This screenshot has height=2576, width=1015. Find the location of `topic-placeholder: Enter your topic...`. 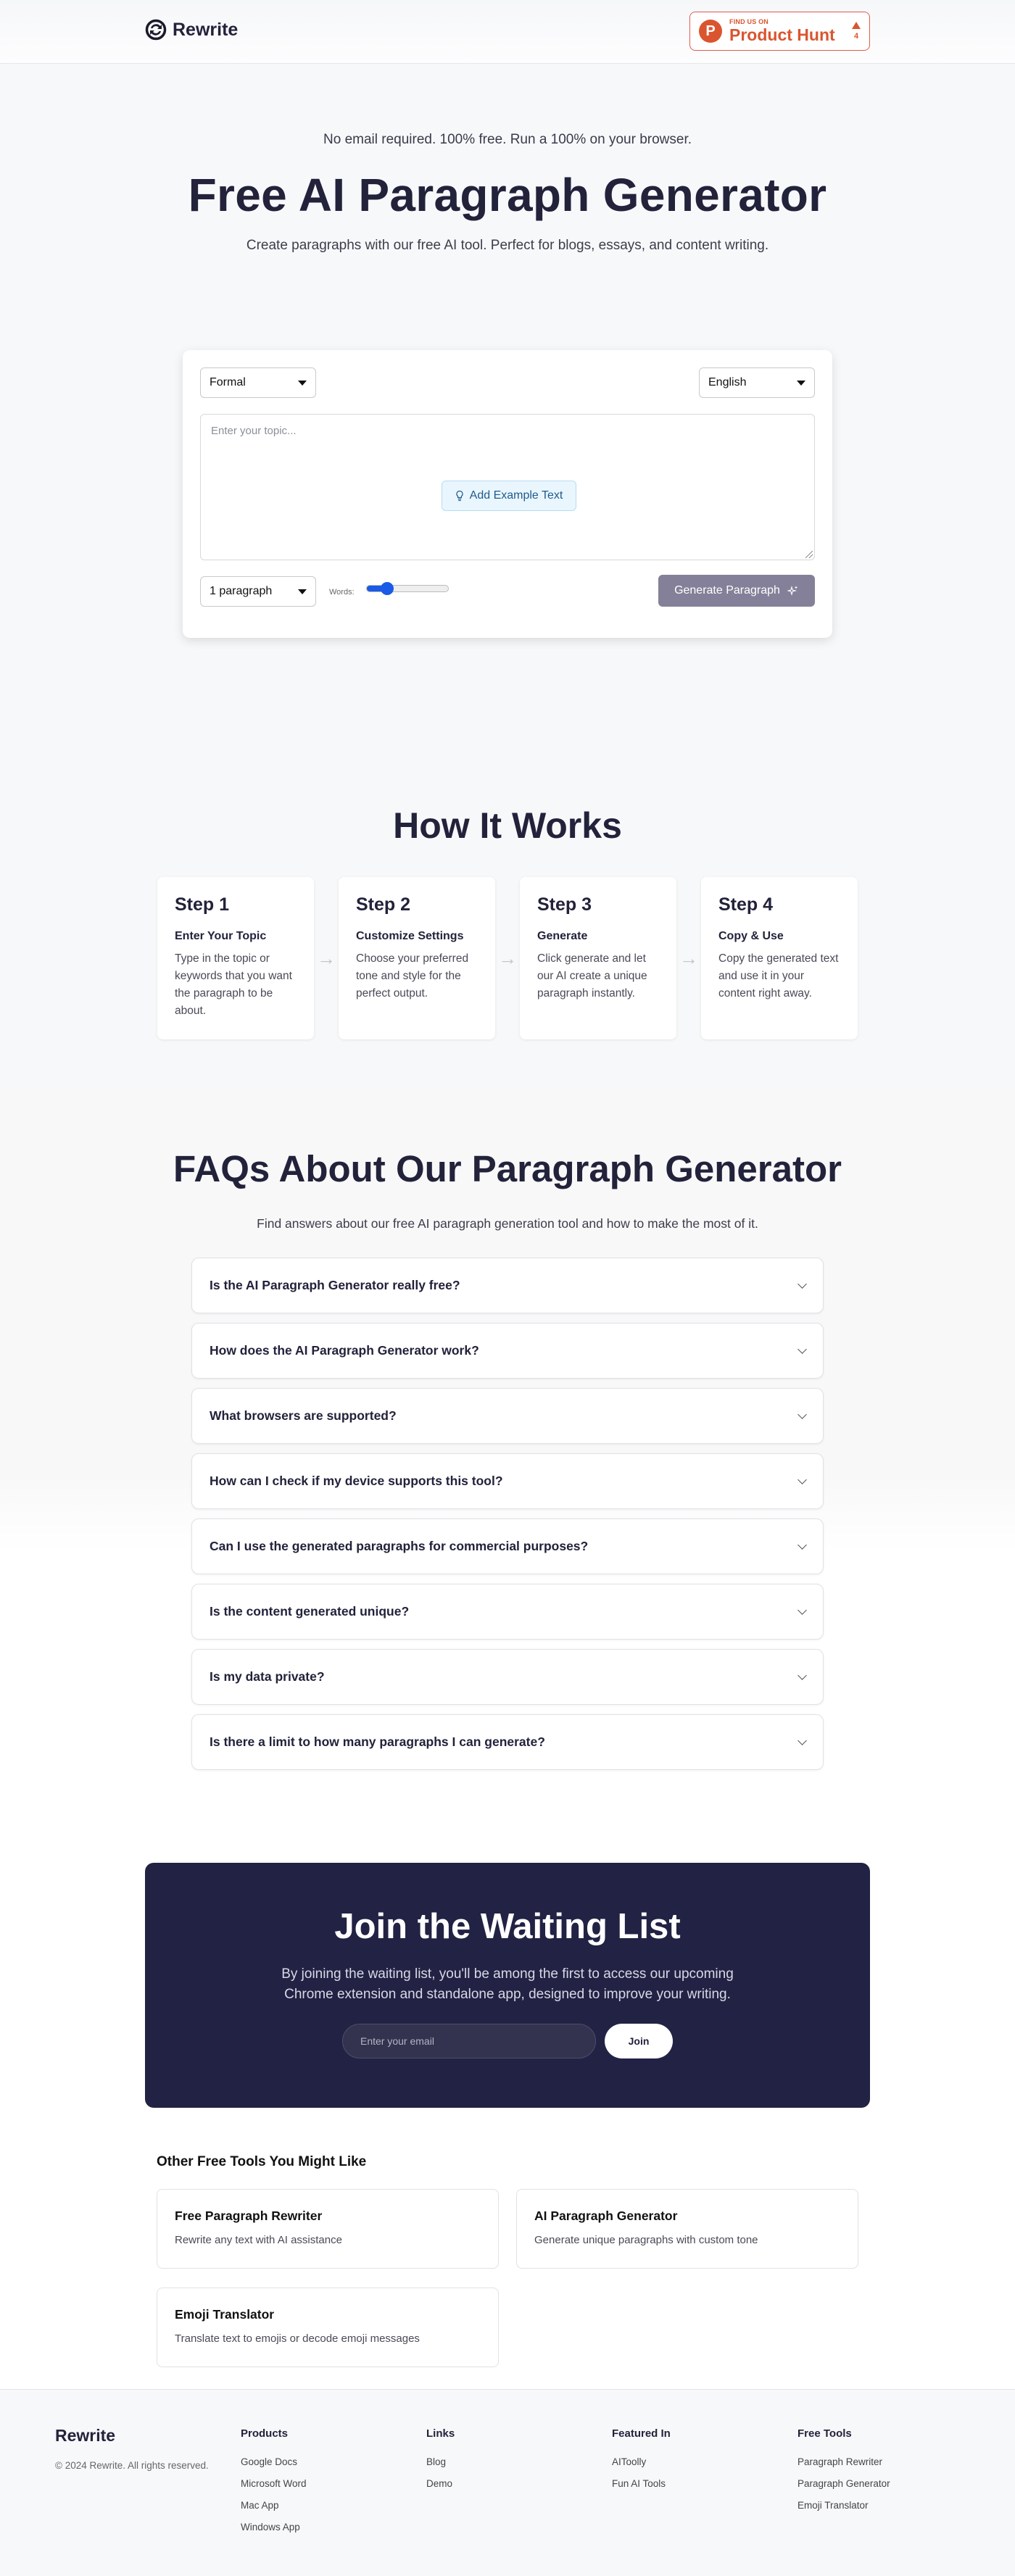

topic-placeholder: Enter your topic... is located at coordinates (254, 431).